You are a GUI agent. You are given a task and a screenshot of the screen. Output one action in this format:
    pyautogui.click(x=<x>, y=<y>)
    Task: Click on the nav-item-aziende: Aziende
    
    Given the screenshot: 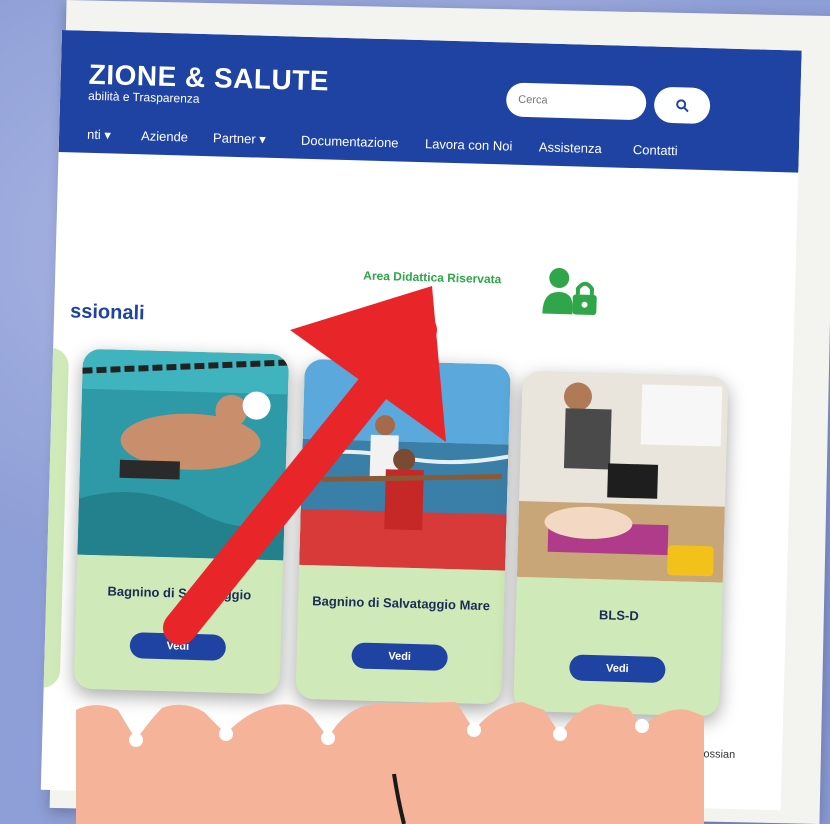 What is the action you would take?
    pyautogui.click(x=164, y=136)
    